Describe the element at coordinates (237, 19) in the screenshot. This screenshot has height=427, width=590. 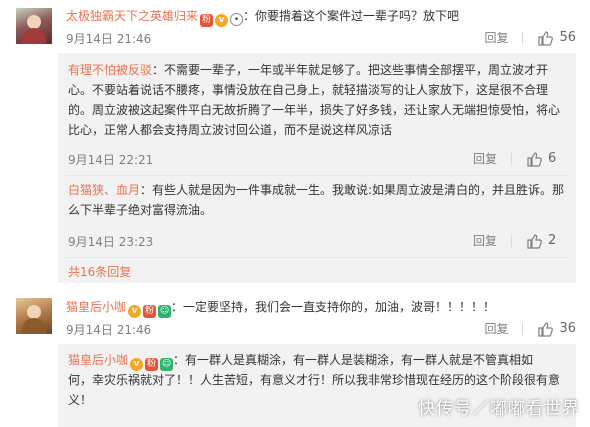
I see `panda-emoji-icon: •` at that location.